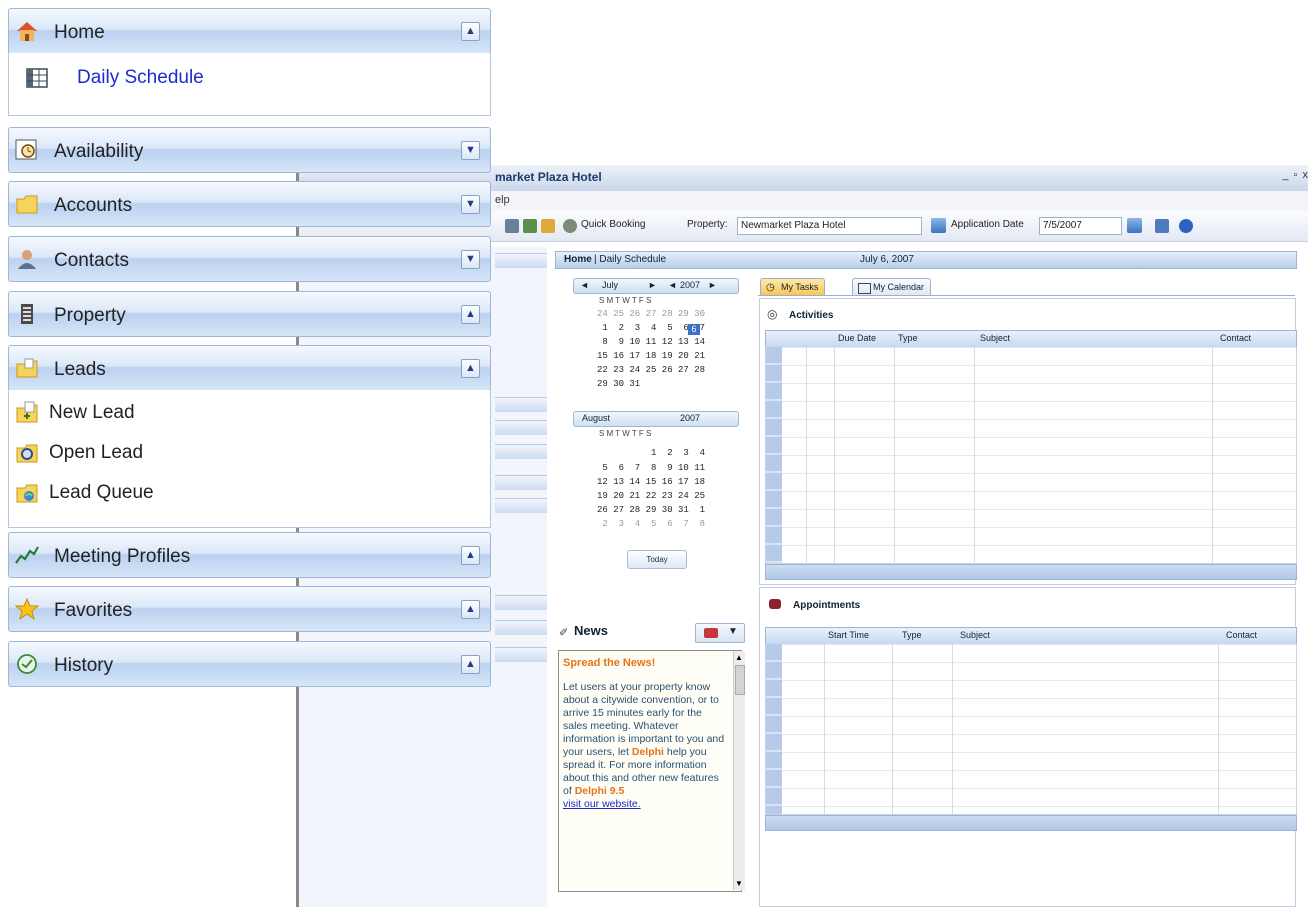 This screenshot has width=1308, height=907. Describe the element at coordinates (596, 418) in the screenshot. I see `calendar-month: August` at that location.